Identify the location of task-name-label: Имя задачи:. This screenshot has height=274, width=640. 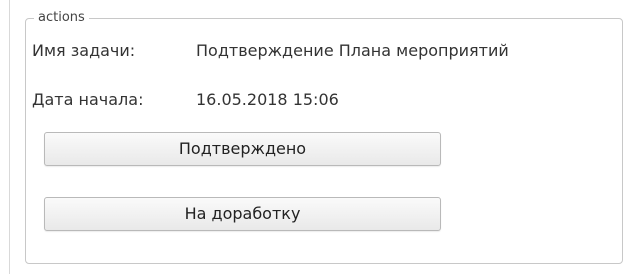
(84, 50).